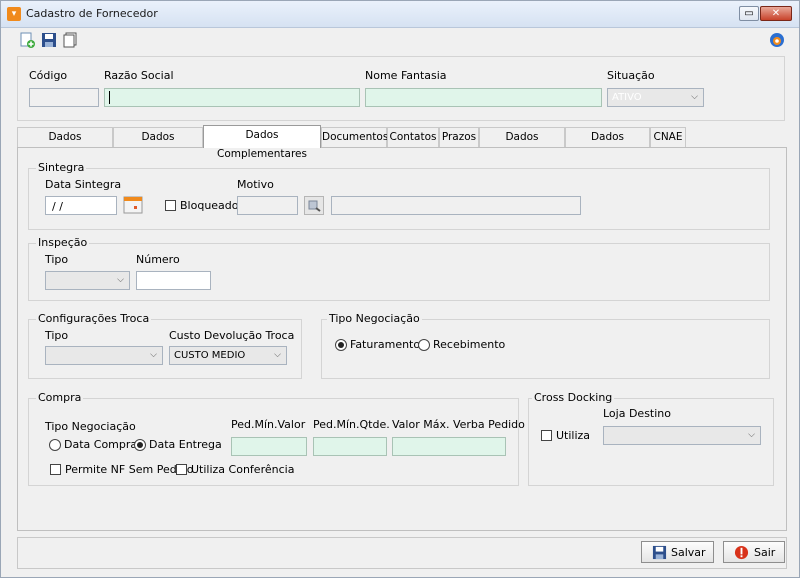  I want to click on tab-prazos: Prazos, so click(459, 137).